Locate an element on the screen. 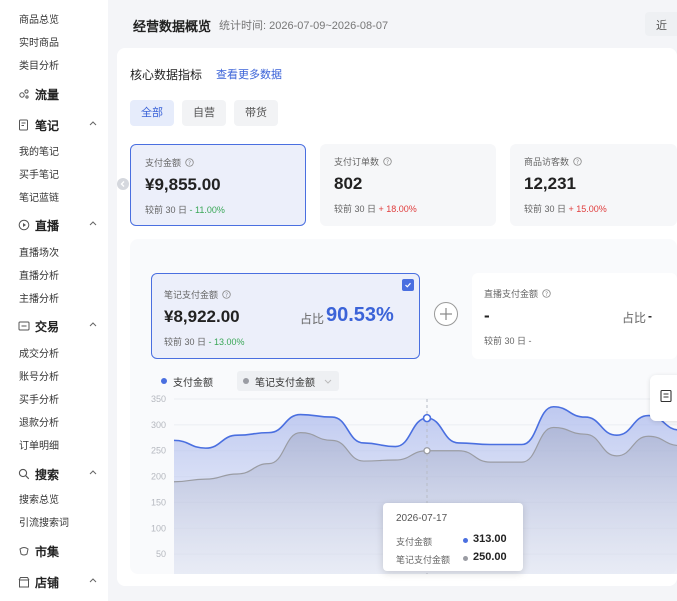 Image resolution: width=677 pixels, height=601 pixels. compare-value: + 15.00% is located at coordinates (587, 209).